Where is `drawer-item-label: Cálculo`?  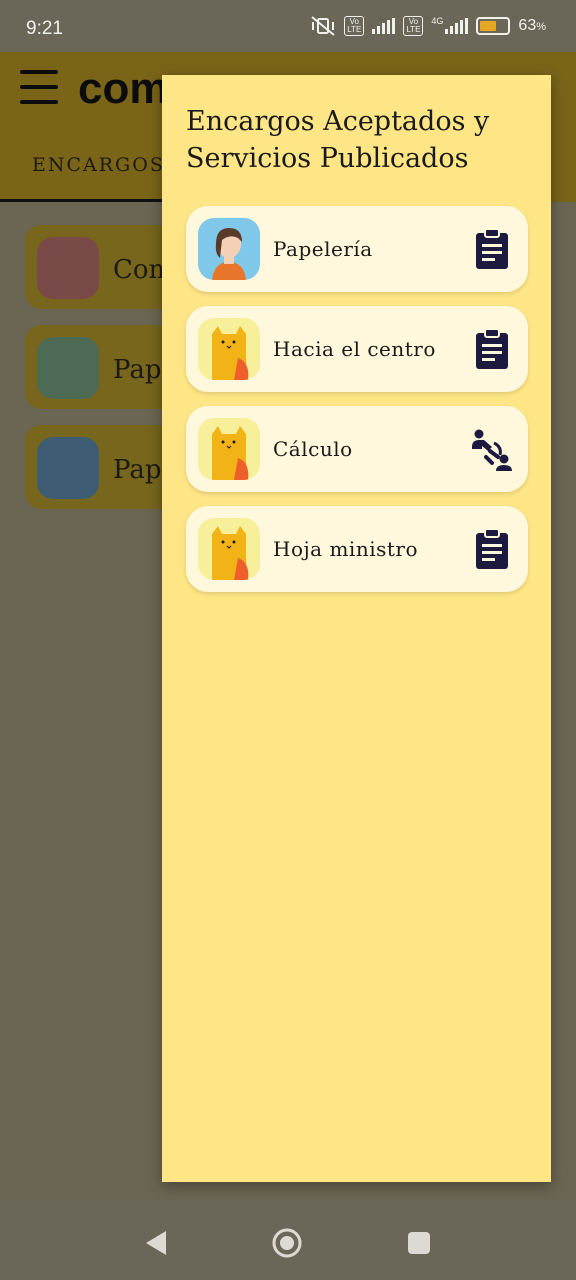 drawer-item-label: Cálculo is located at coordinates (313, 449).